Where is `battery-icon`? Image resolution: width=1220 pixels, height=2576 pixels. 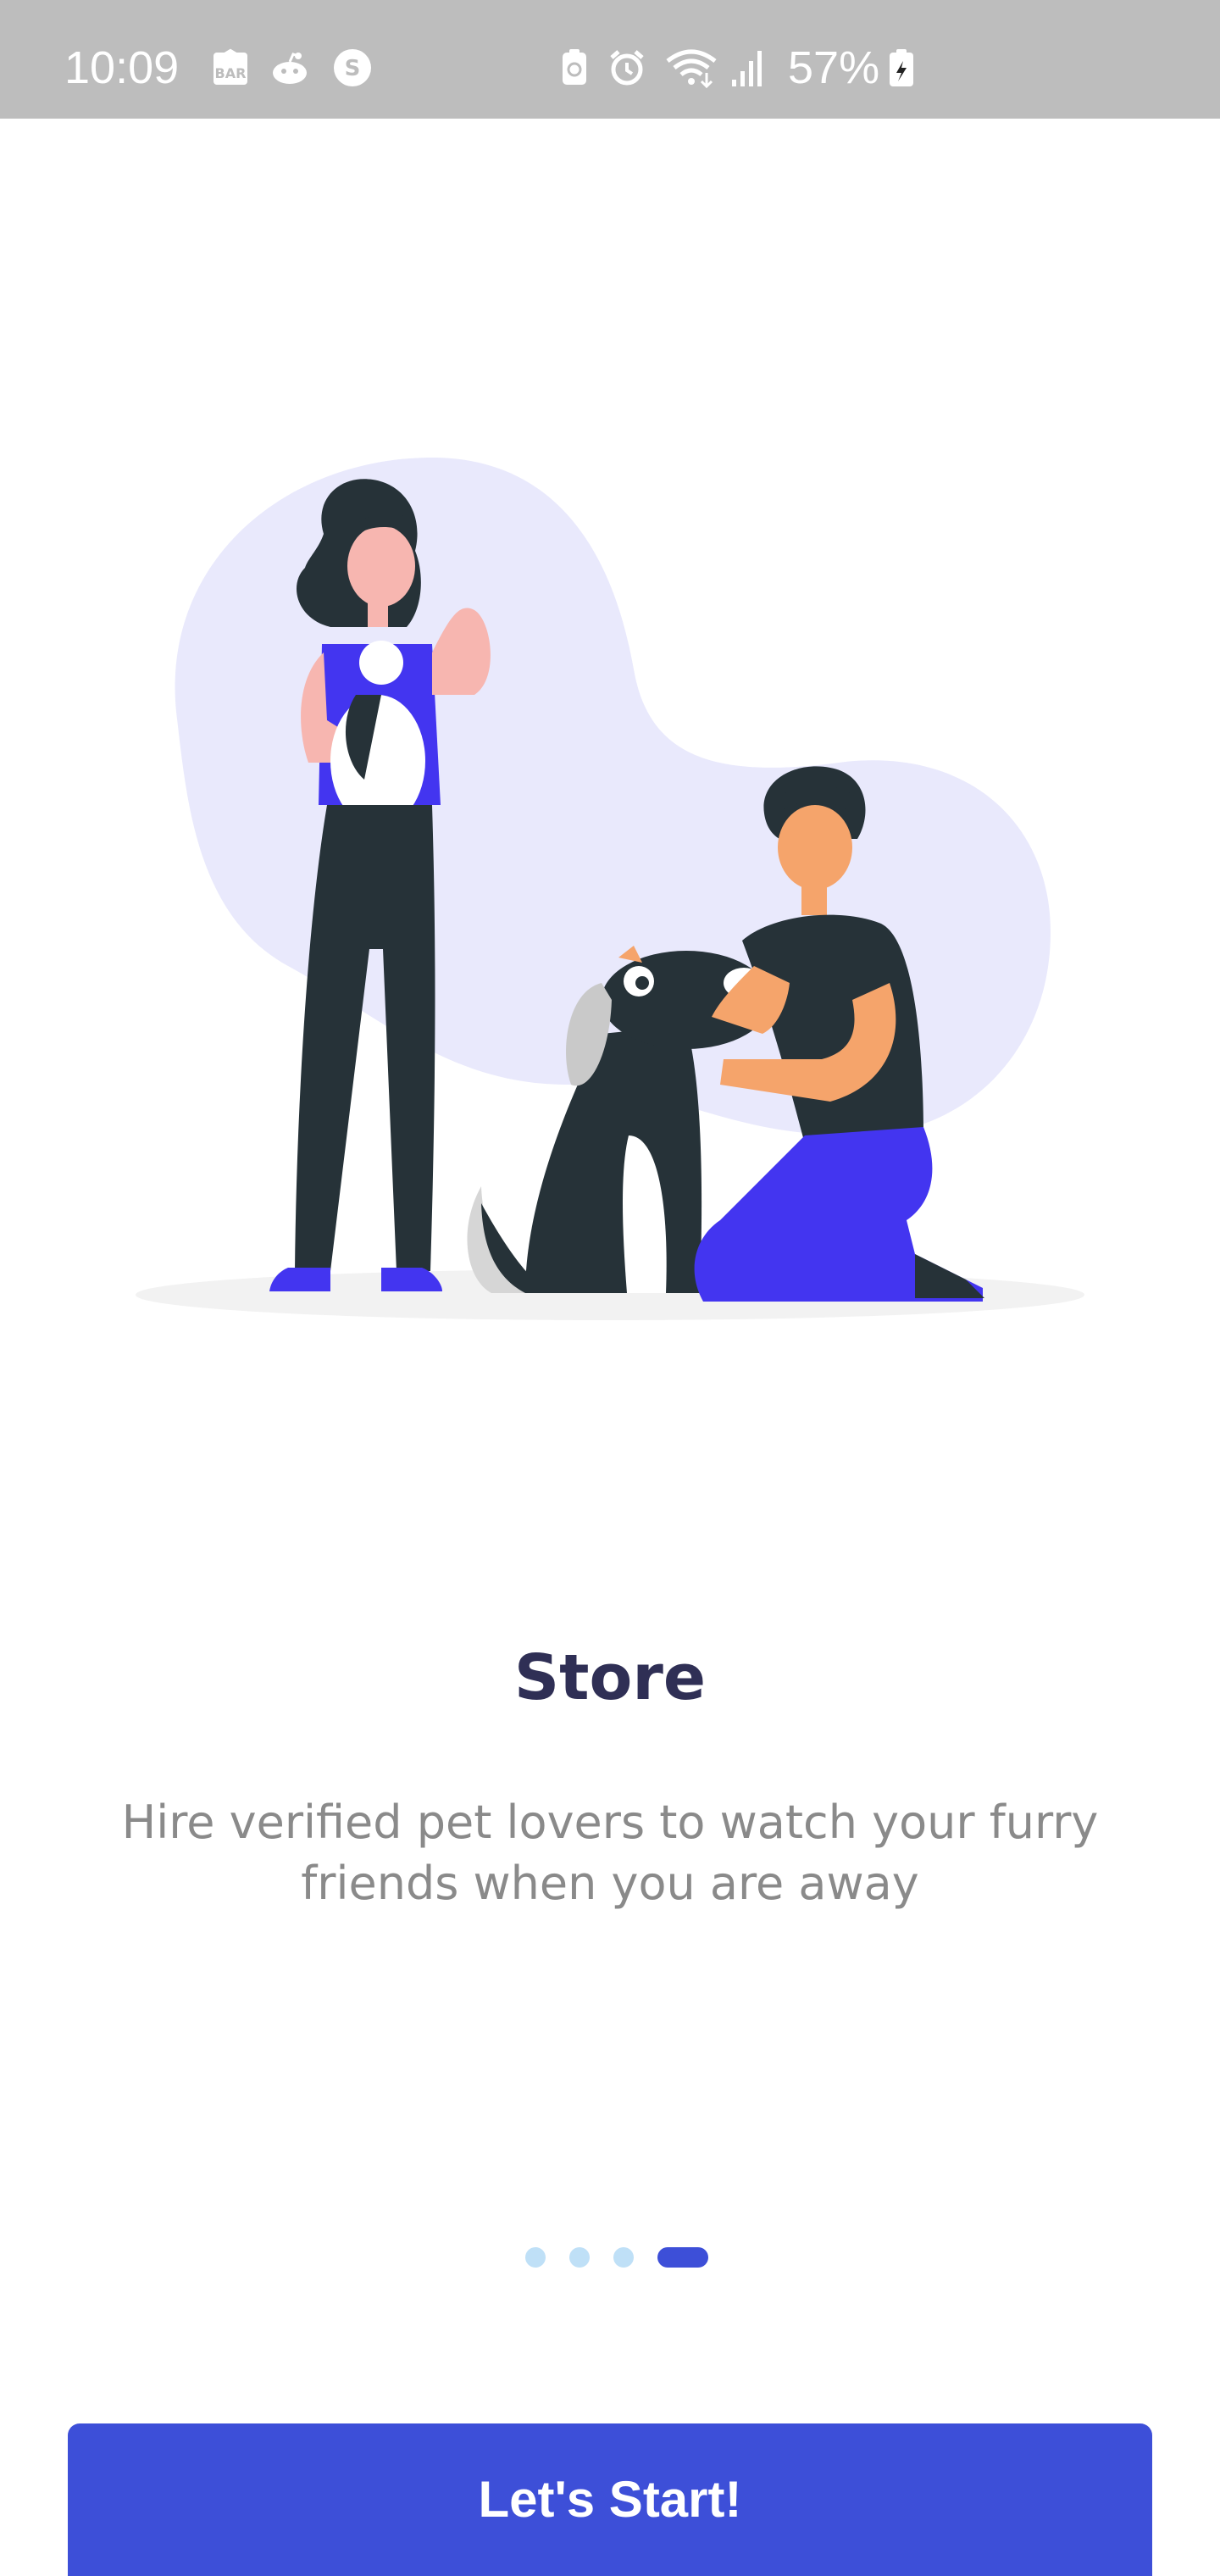 battery-icon is located at coordinates (901, 67).